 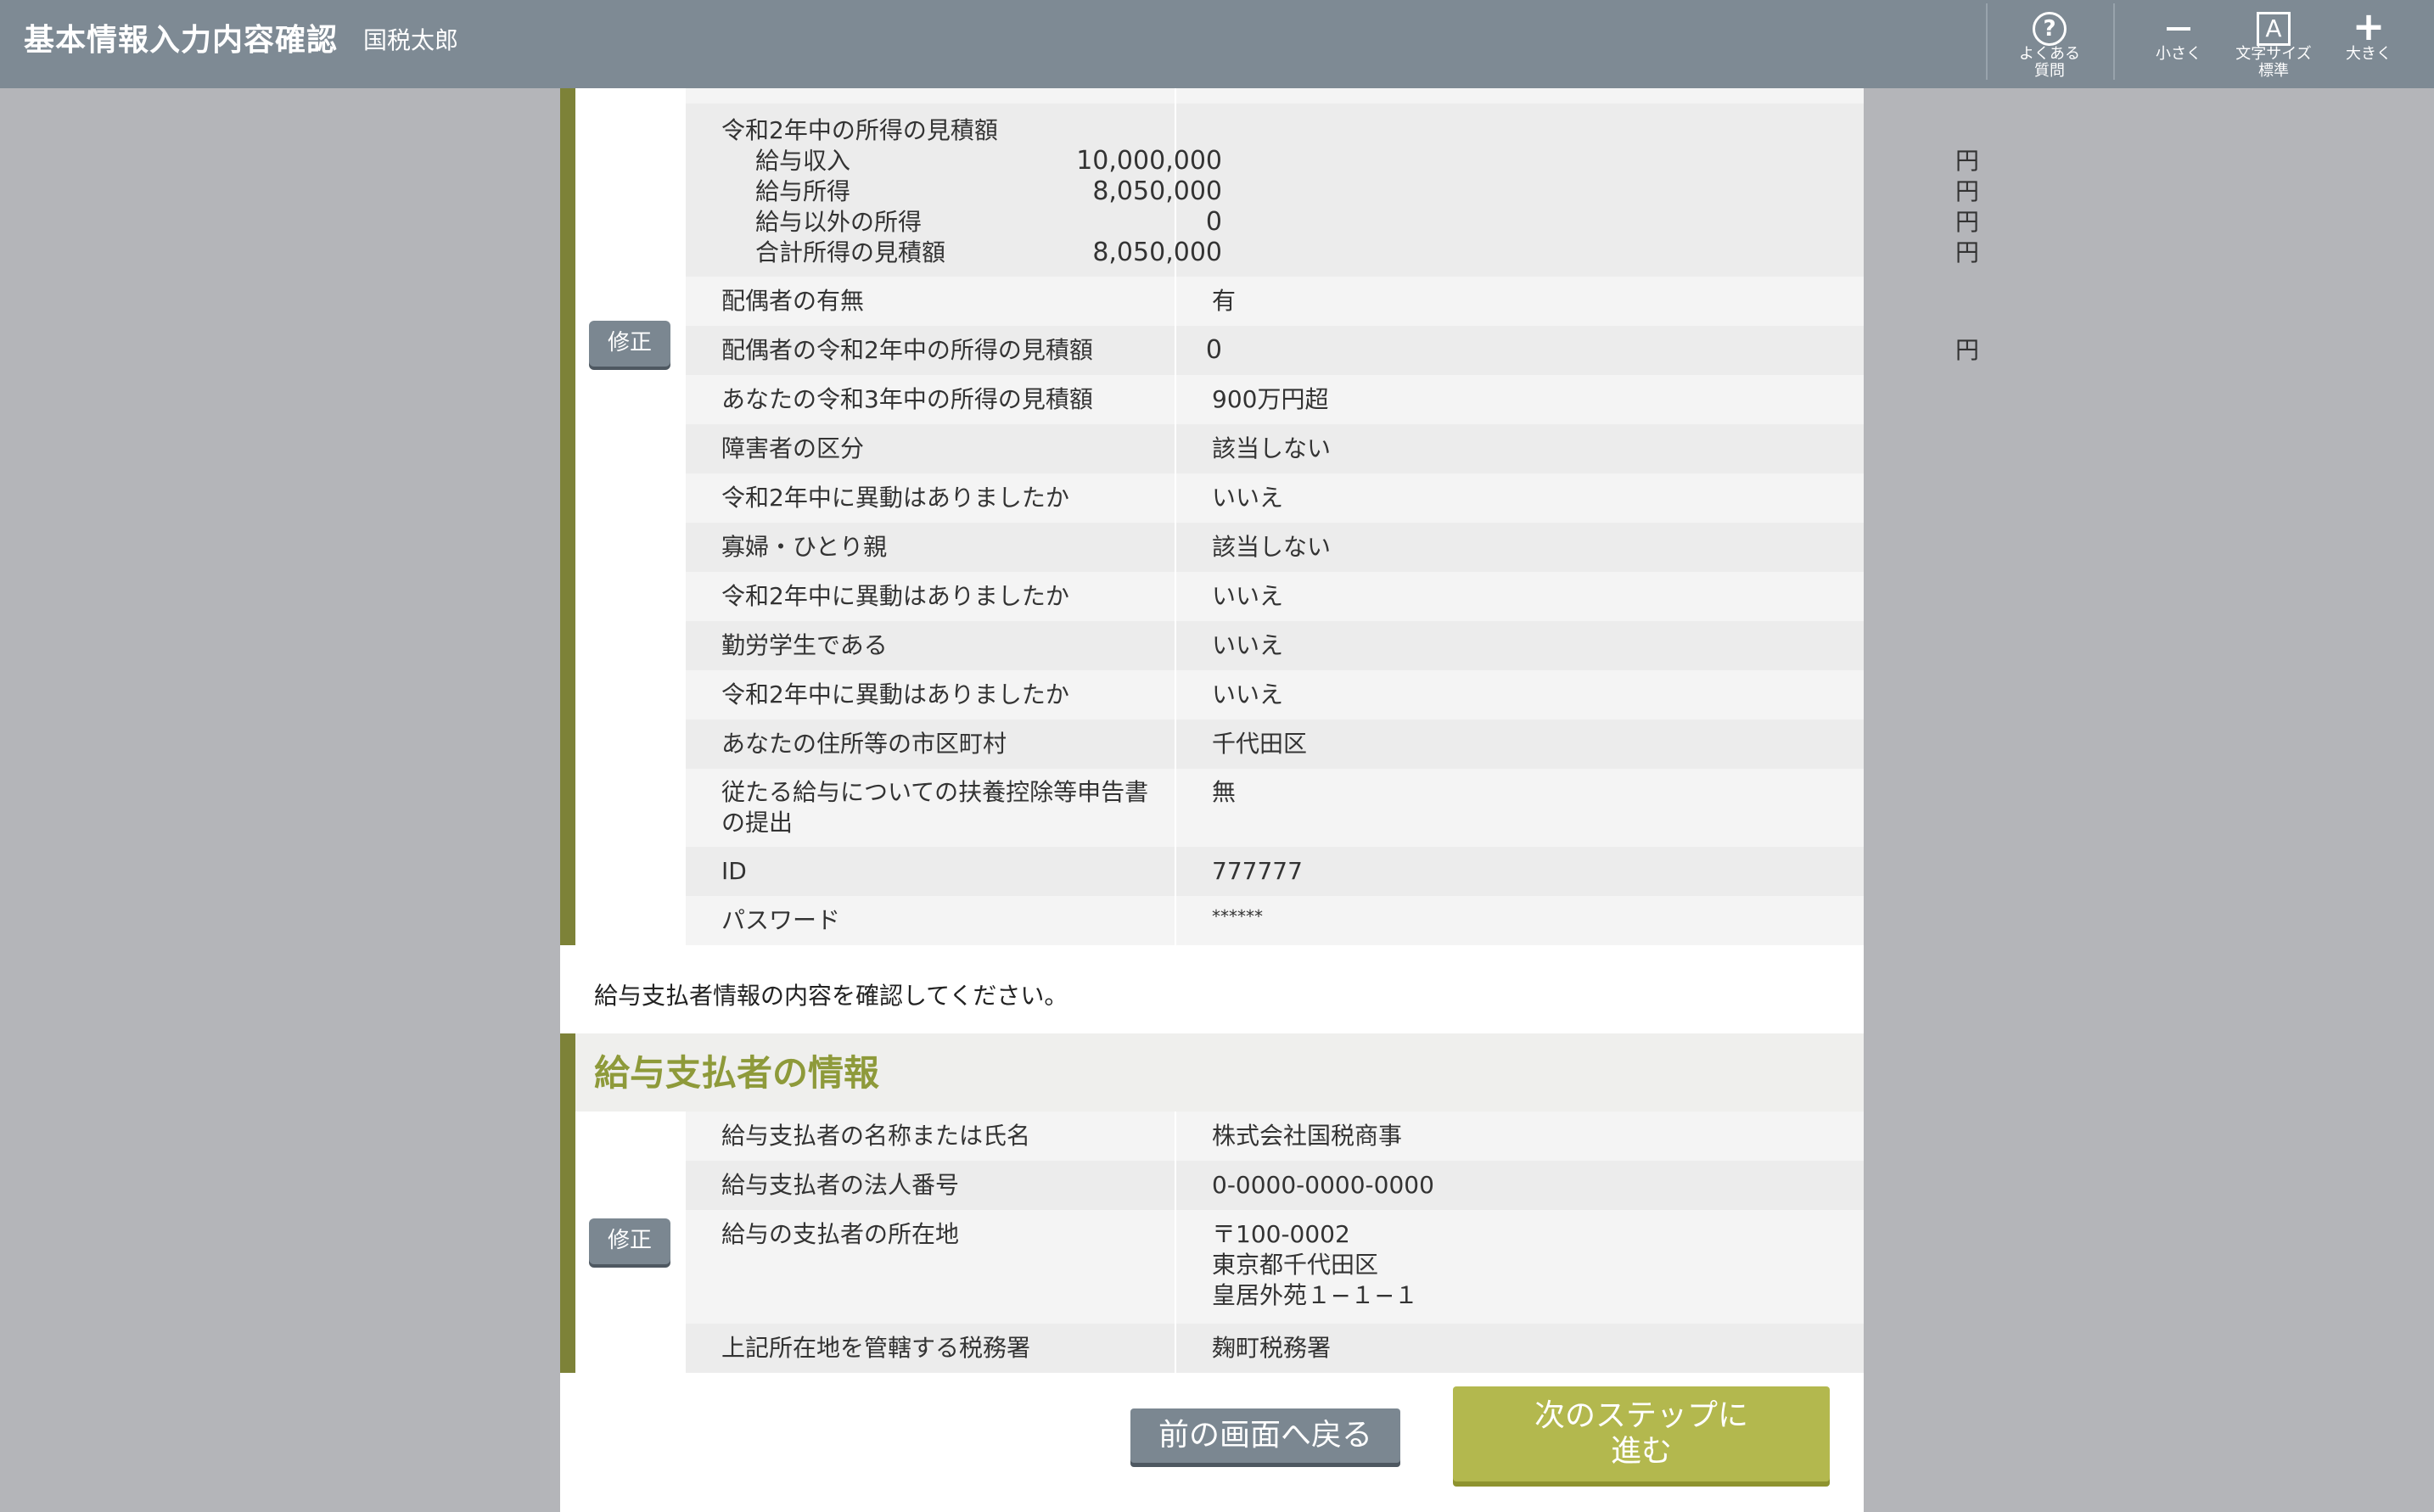 I want to click on faq-label-line2: 質問, so click(x=2049, y=71).